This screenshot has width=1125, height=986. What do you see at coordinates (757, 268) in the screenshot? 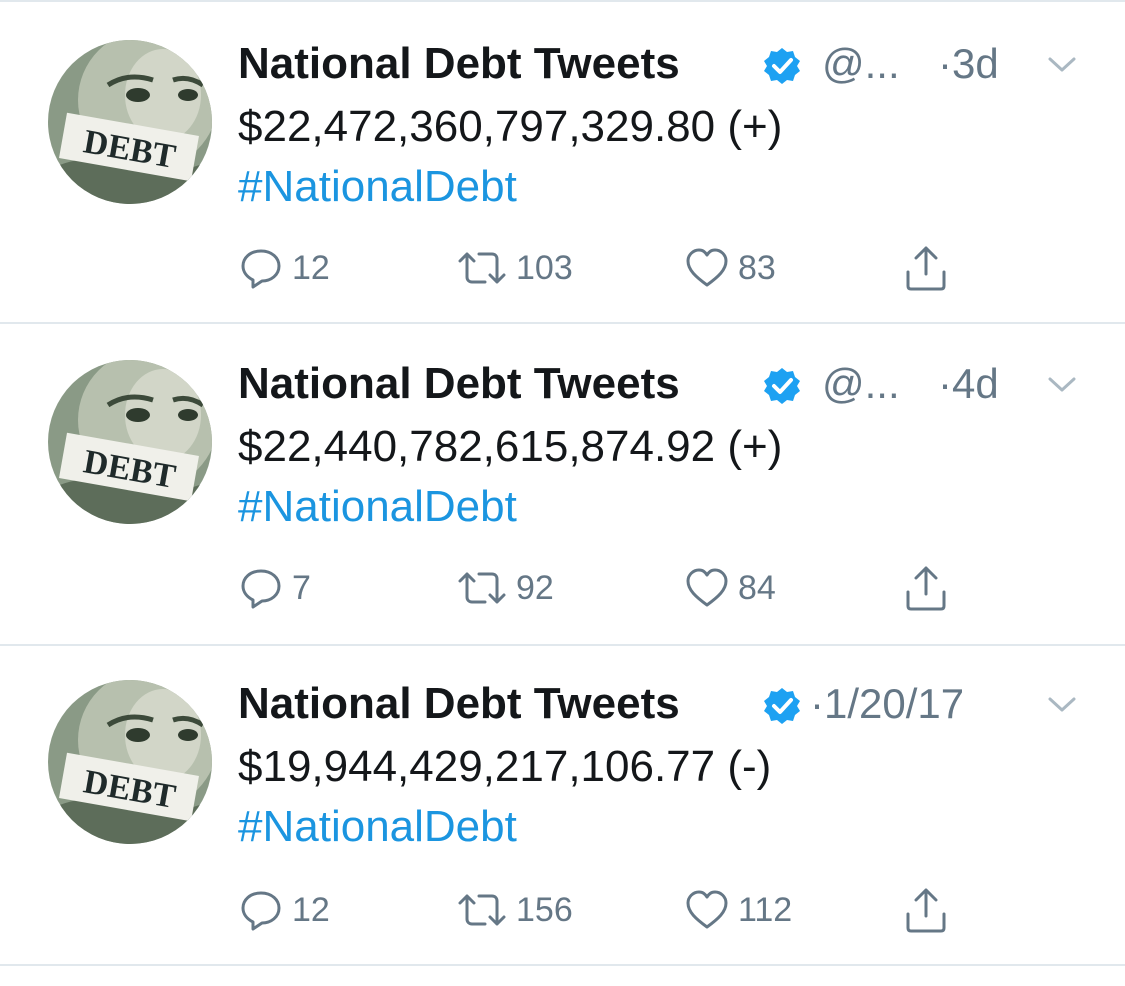
I see `like-count: 83` at bounding box center [757, 268].